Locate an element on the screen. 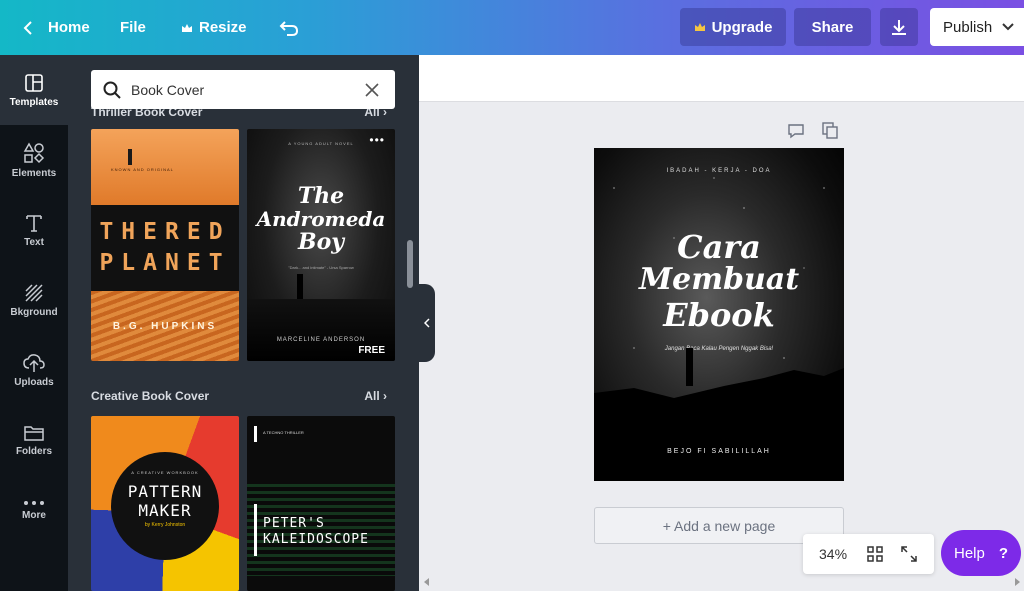 This screenshot has width=1024, height=591. search-input: Book Cover is located at coordinates (243, 89).